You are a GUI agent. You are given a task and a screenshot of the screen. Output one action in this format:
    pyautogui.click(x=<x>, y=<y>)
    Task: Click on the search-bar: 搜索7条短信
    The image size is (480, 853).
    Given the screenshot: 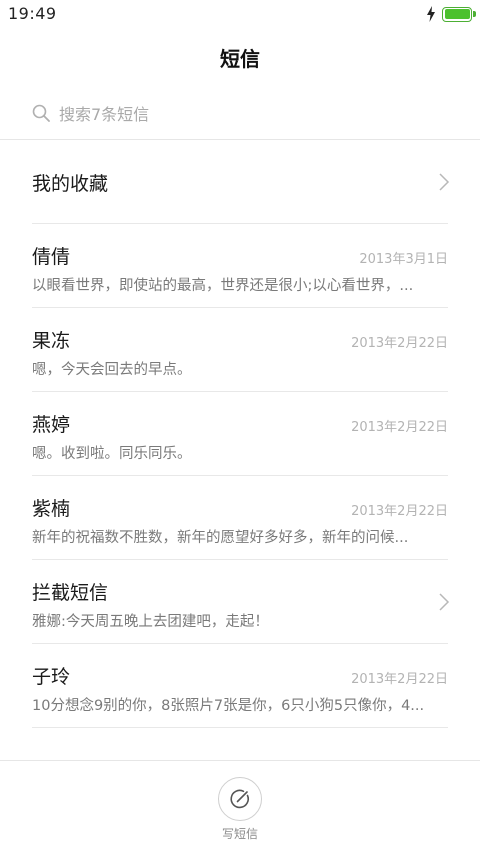 What is the action you would take?
    pyautogui.click(x=90, y=113)
    